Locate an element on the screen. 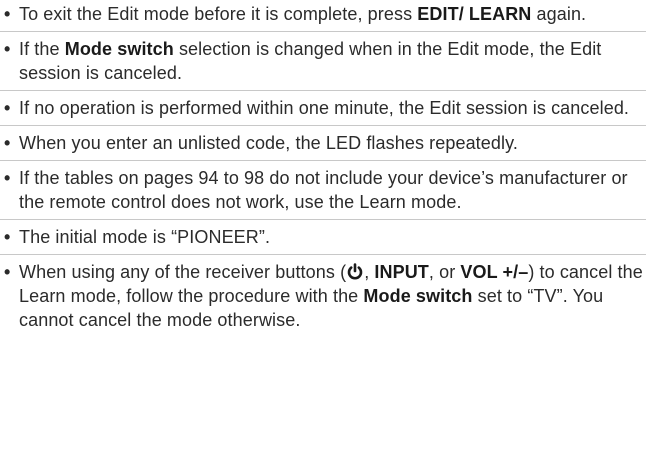  note-item: • The initial mode is “PIONEER”. is located at coordinates (323, 236).